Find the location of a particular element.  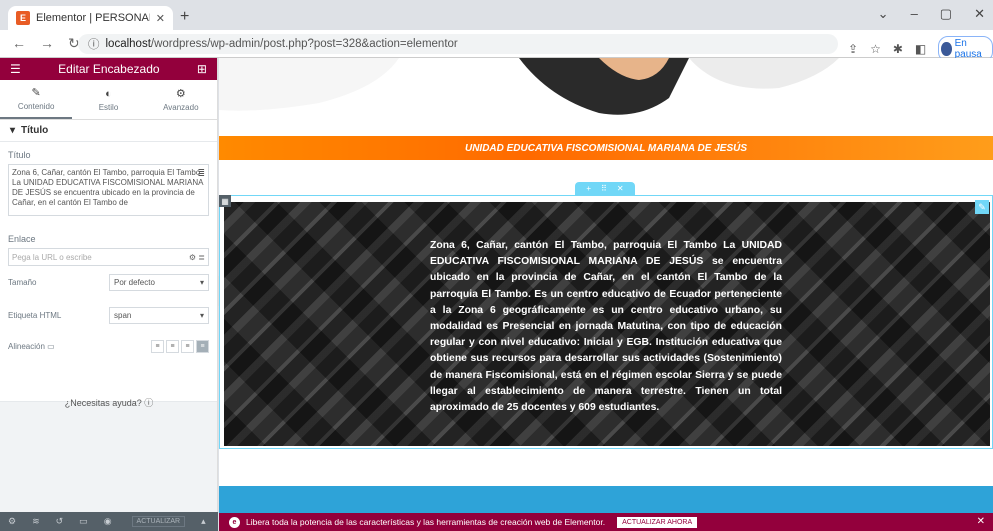

responsive-icon: ▭ is located at coordinates (83, 521).